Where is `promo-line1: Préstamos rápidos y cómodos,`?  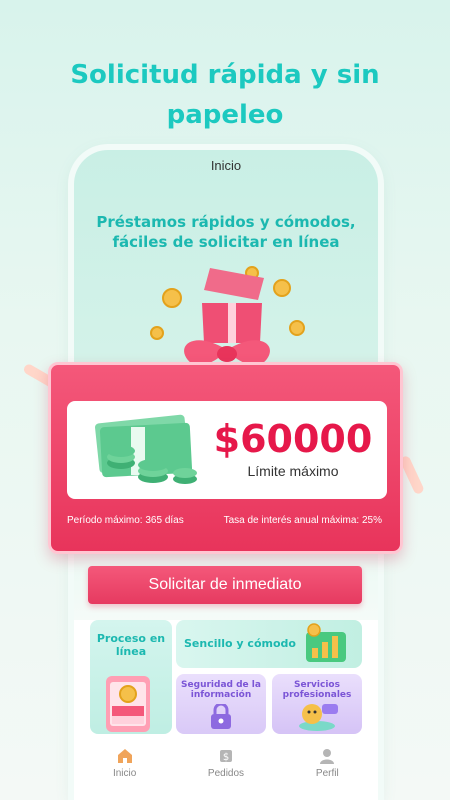 promo-line1: Préstamos rápidos y cómodos, is located at coordinates (226, 222).